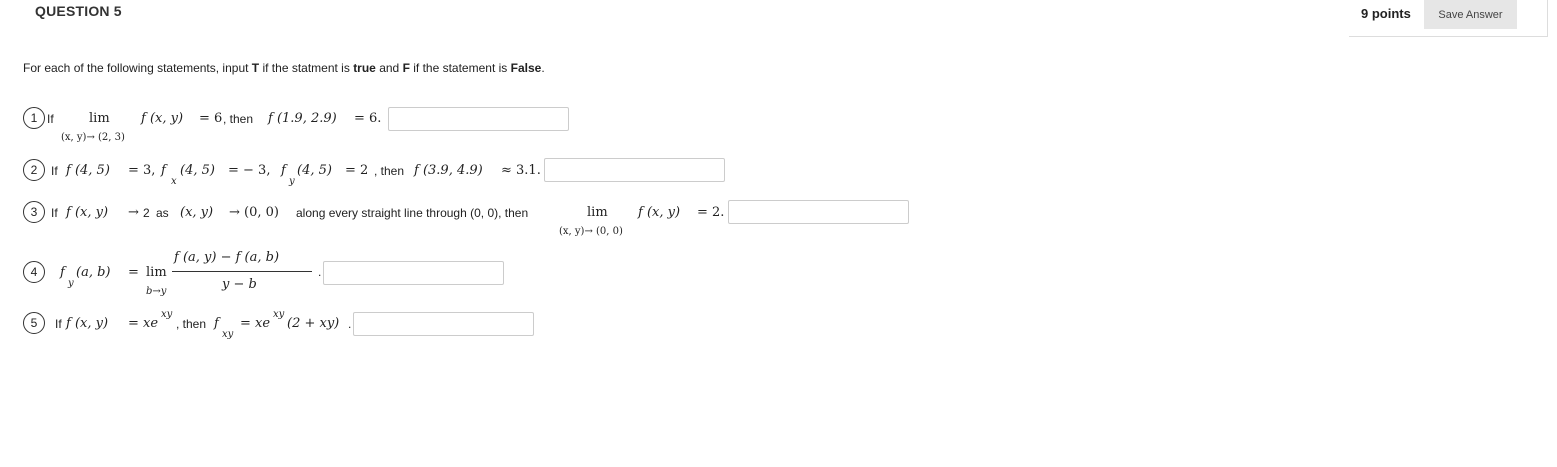  I want to click on item4-answer-input, so click(413, 273).